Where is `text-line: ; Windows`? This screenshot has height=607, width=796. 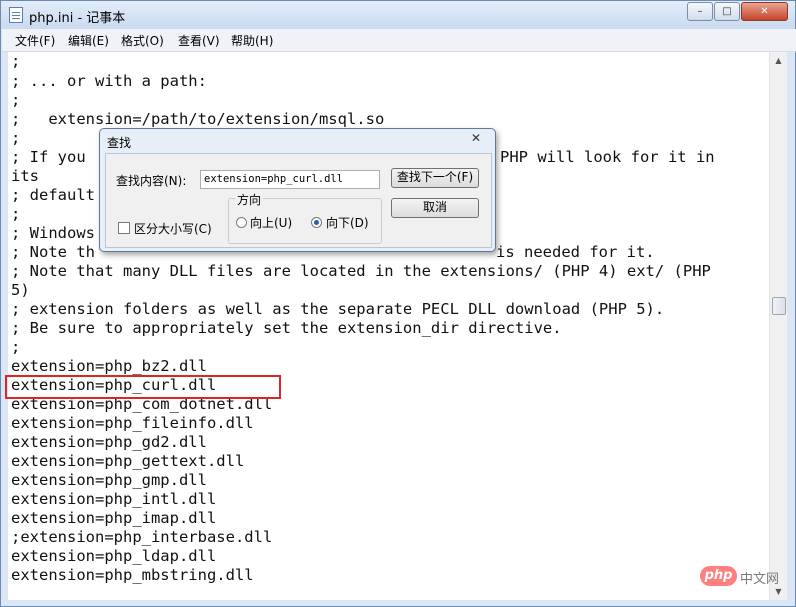
text-line: ; Windows is located at coordinates (53, 233).